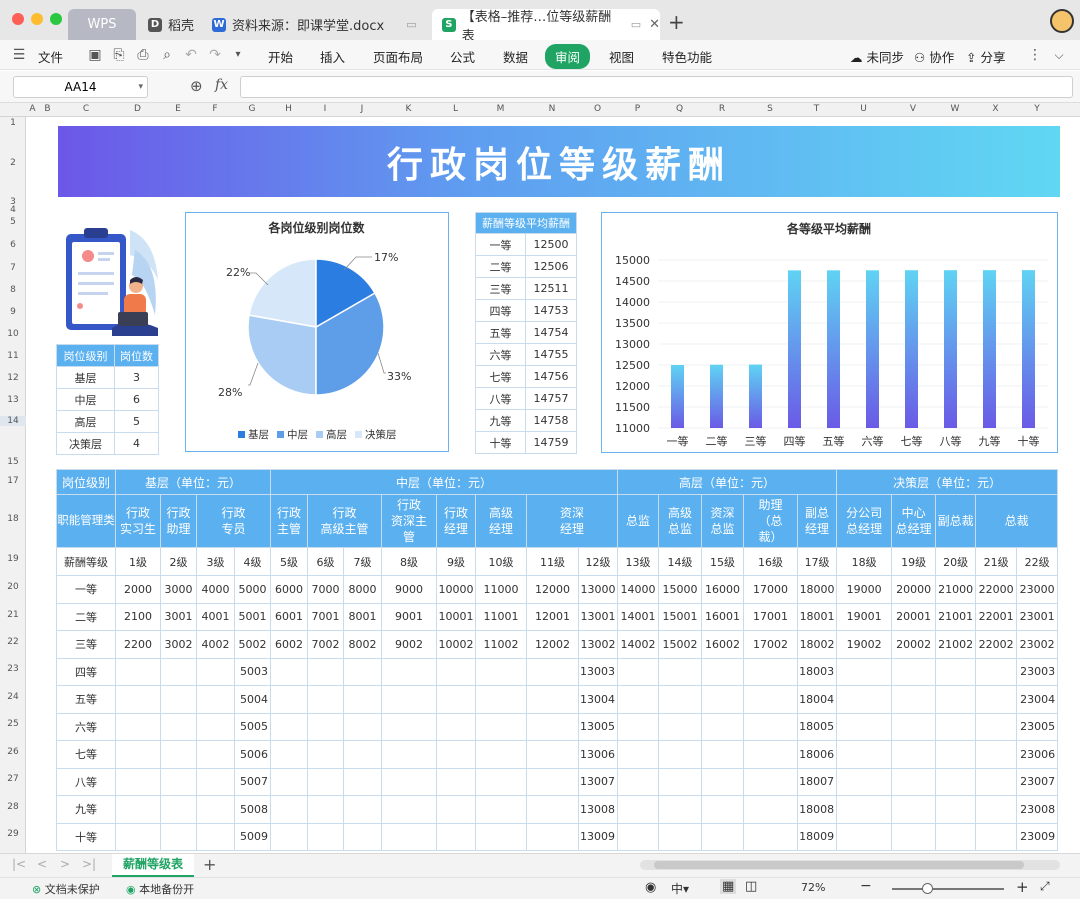 The height and width of the screenshot is (899, 1080). What do you see at coordinates (500, 332) in the screenshot?
I see `cell: 五等` at bounding box center [500, 332].